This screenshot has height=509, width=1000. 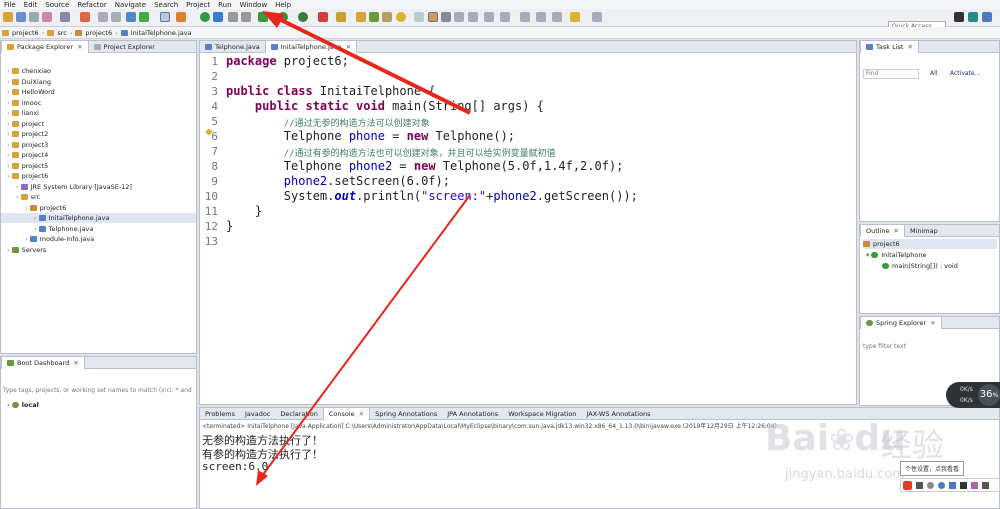 I want to click on save-icon, so click(x=21, y=17).